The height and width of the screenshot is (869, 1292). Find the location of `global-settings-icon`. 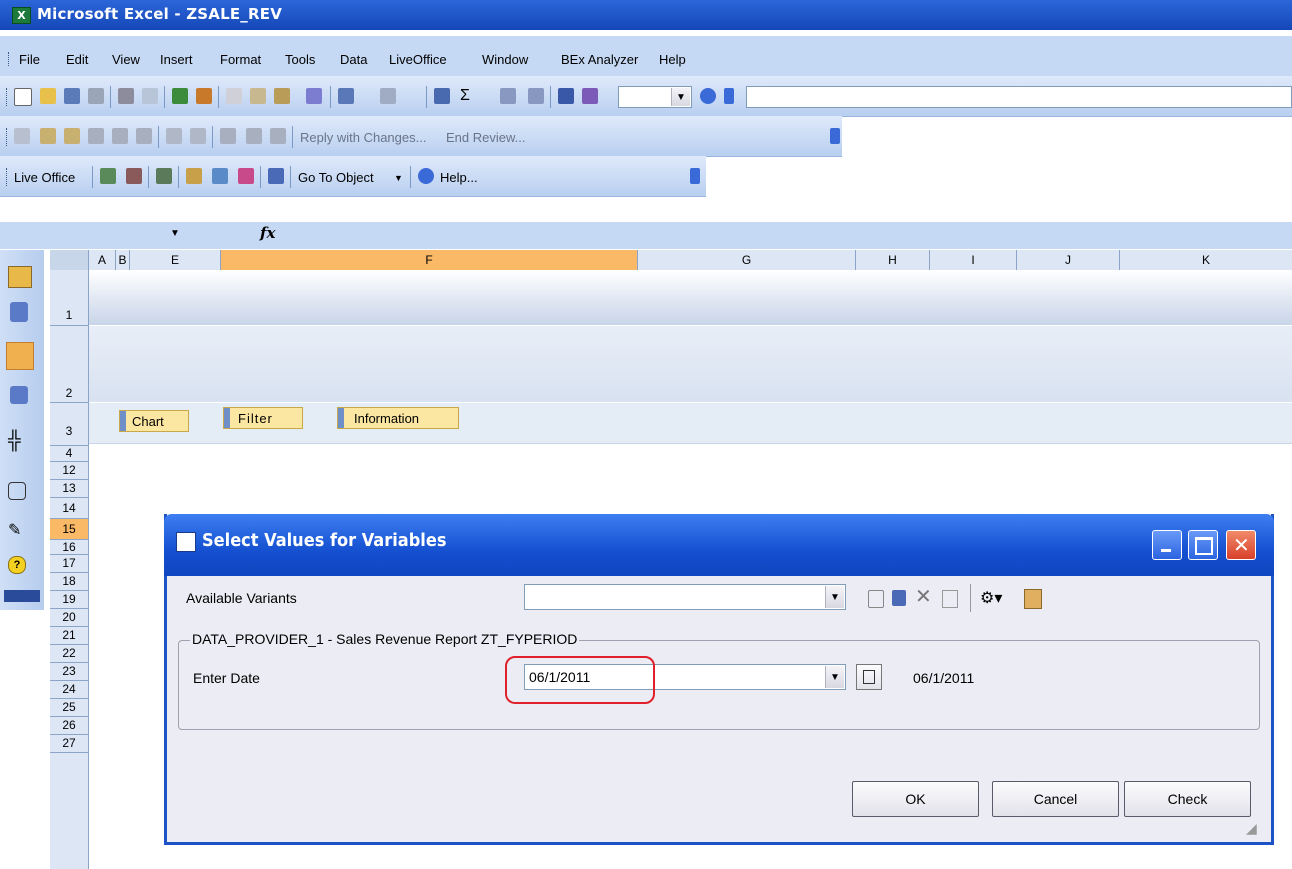

global-settings-icon is located at coordinates (17, 491).